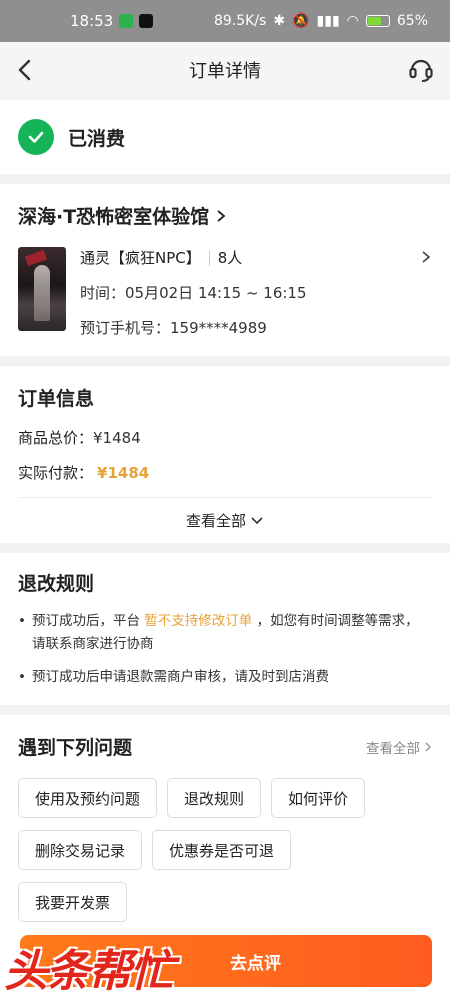 The height and width of the screenshot is (1000, 450). Describe the element at coordinates (80, 850) in the screenshot. I see `faq-tag: 删除交易记录` at that location.